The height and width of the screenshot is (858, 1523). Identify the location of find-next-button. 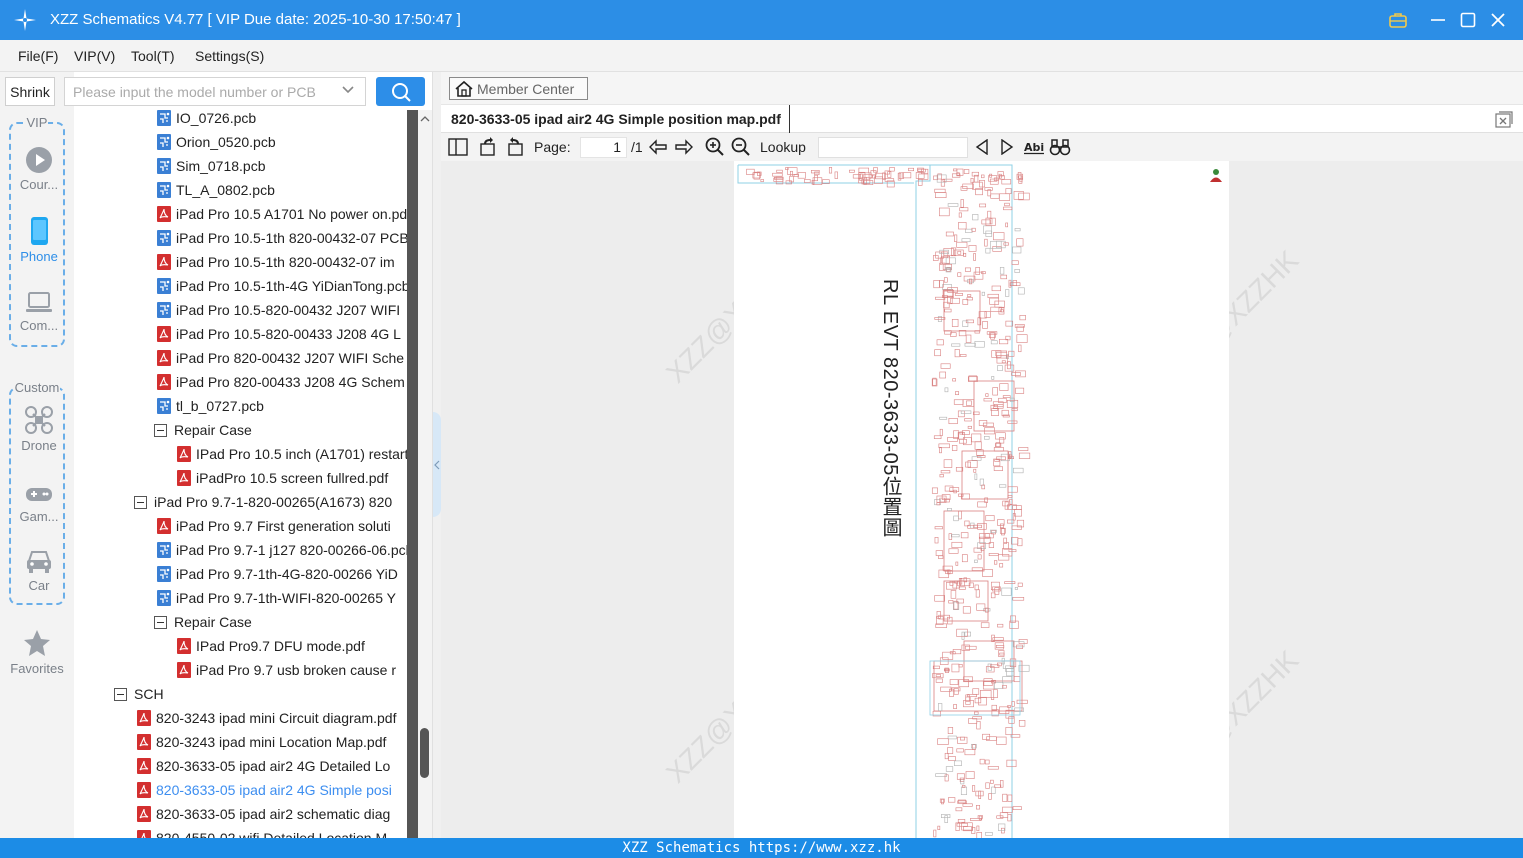
(1007, 147).